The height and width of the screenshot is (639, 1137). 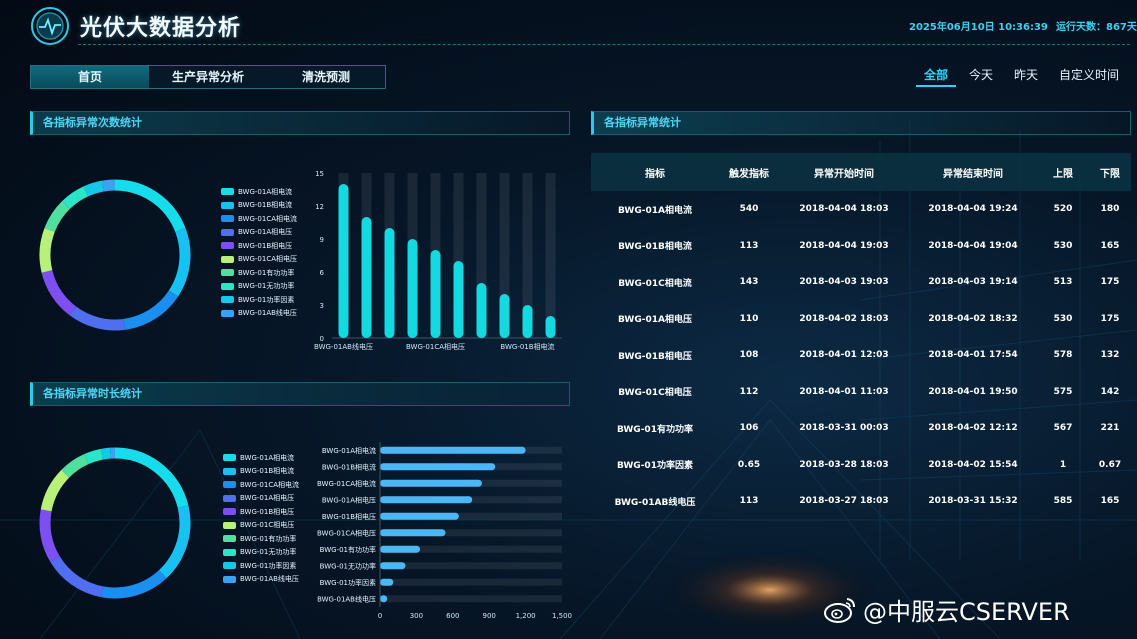 What do you see at coordinates (981, 75) in the screenshot?
I see `filter-today: 今天` at bounding box center [981, 75].